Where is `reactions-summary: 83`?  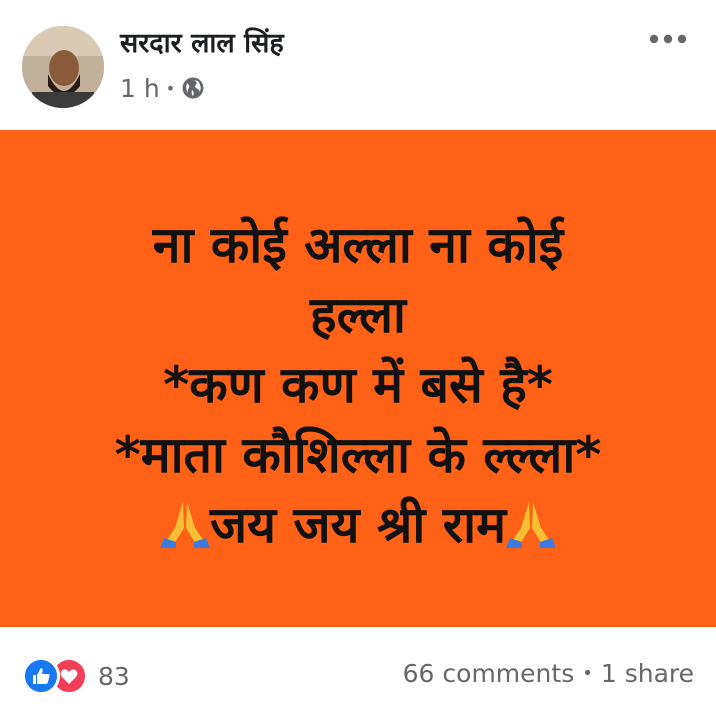
reactions-summary: 83 is located at coordinates (76, 676).